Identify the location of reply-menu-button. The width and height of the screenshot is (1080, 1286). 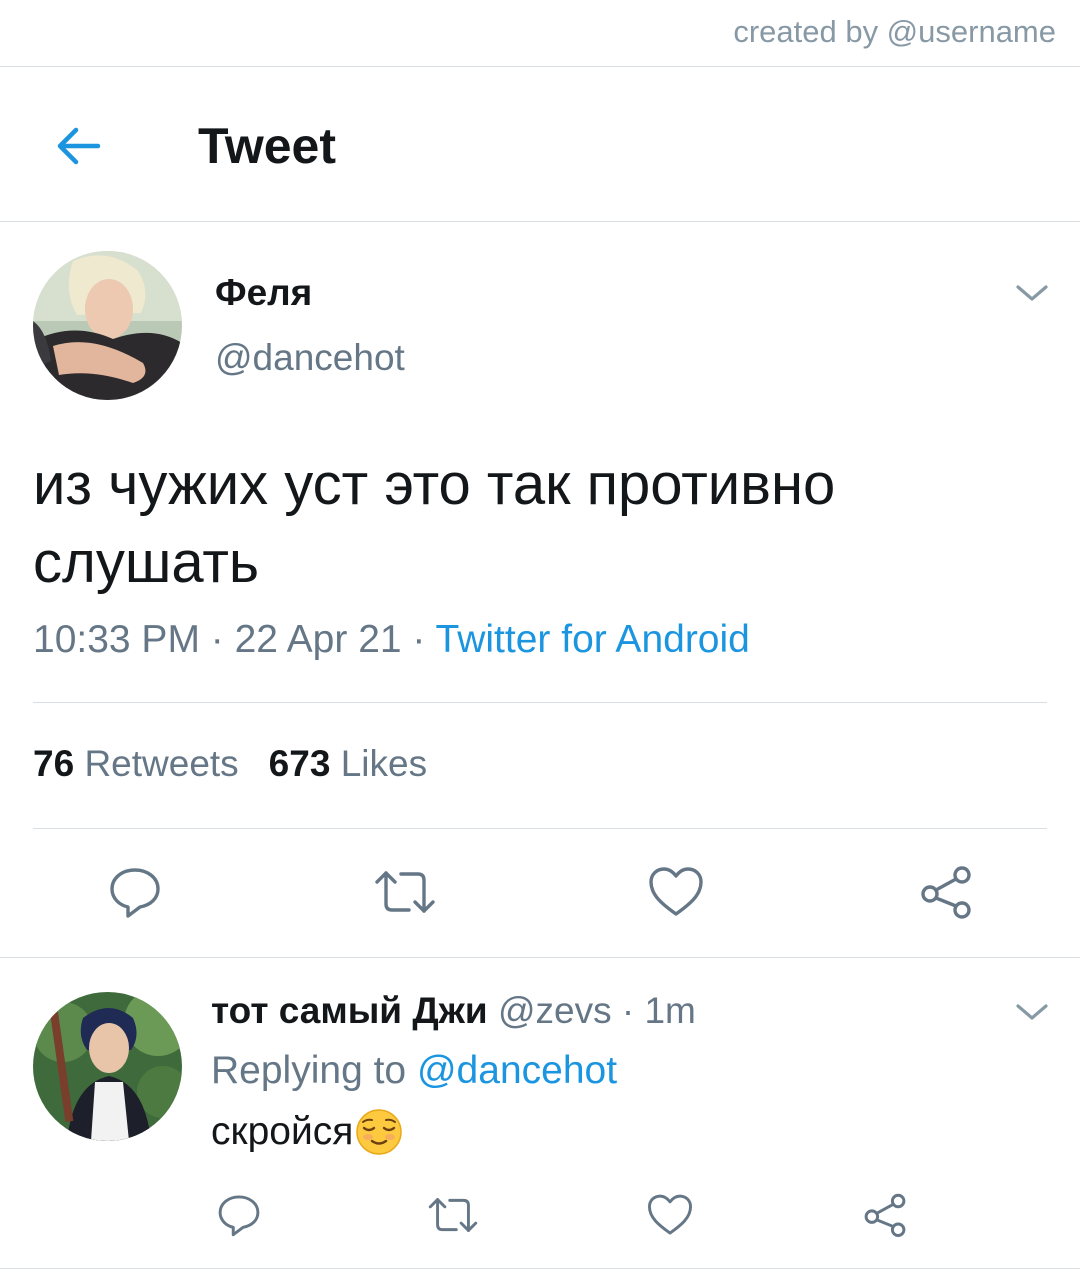
(1032, 1012).